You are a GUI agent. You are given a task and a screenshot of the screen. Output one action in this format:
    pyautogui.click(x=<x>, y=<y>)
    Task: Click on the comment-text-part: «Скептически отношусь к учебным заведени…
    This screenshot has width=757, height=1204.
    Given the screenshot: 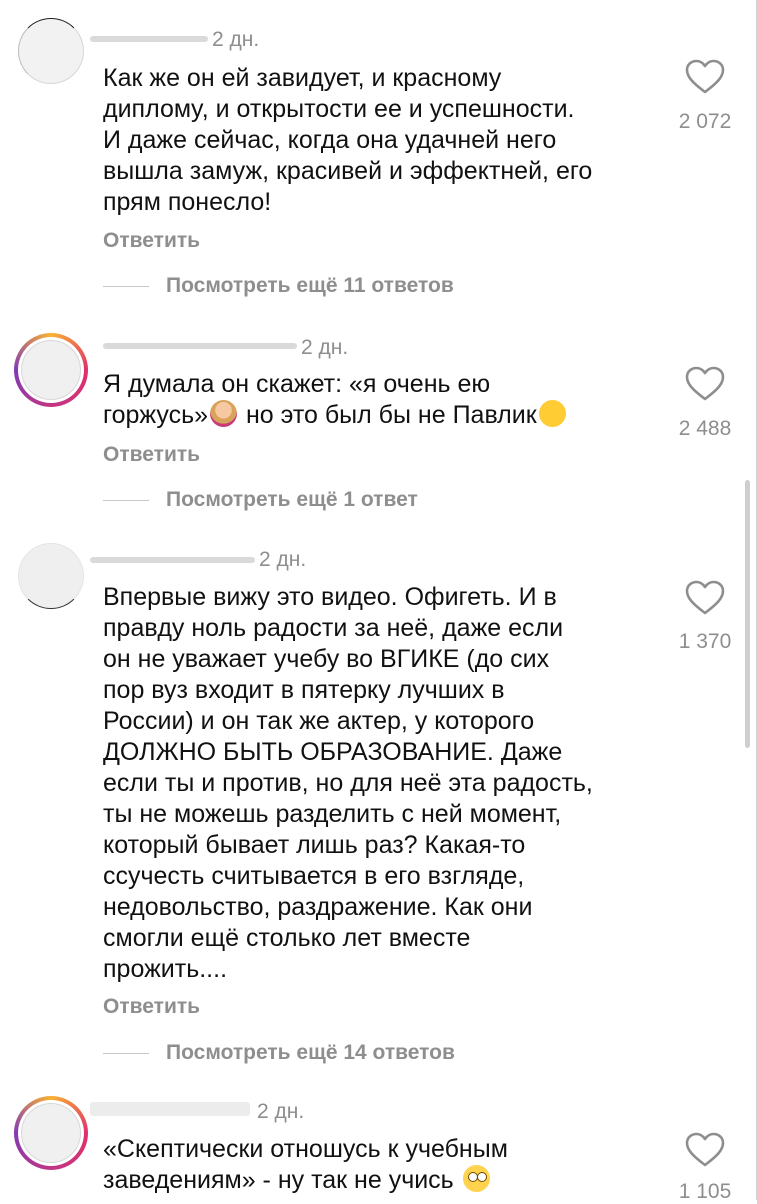 What is the action you would take?
    pyautogui.click(x=305, y=1164)
    